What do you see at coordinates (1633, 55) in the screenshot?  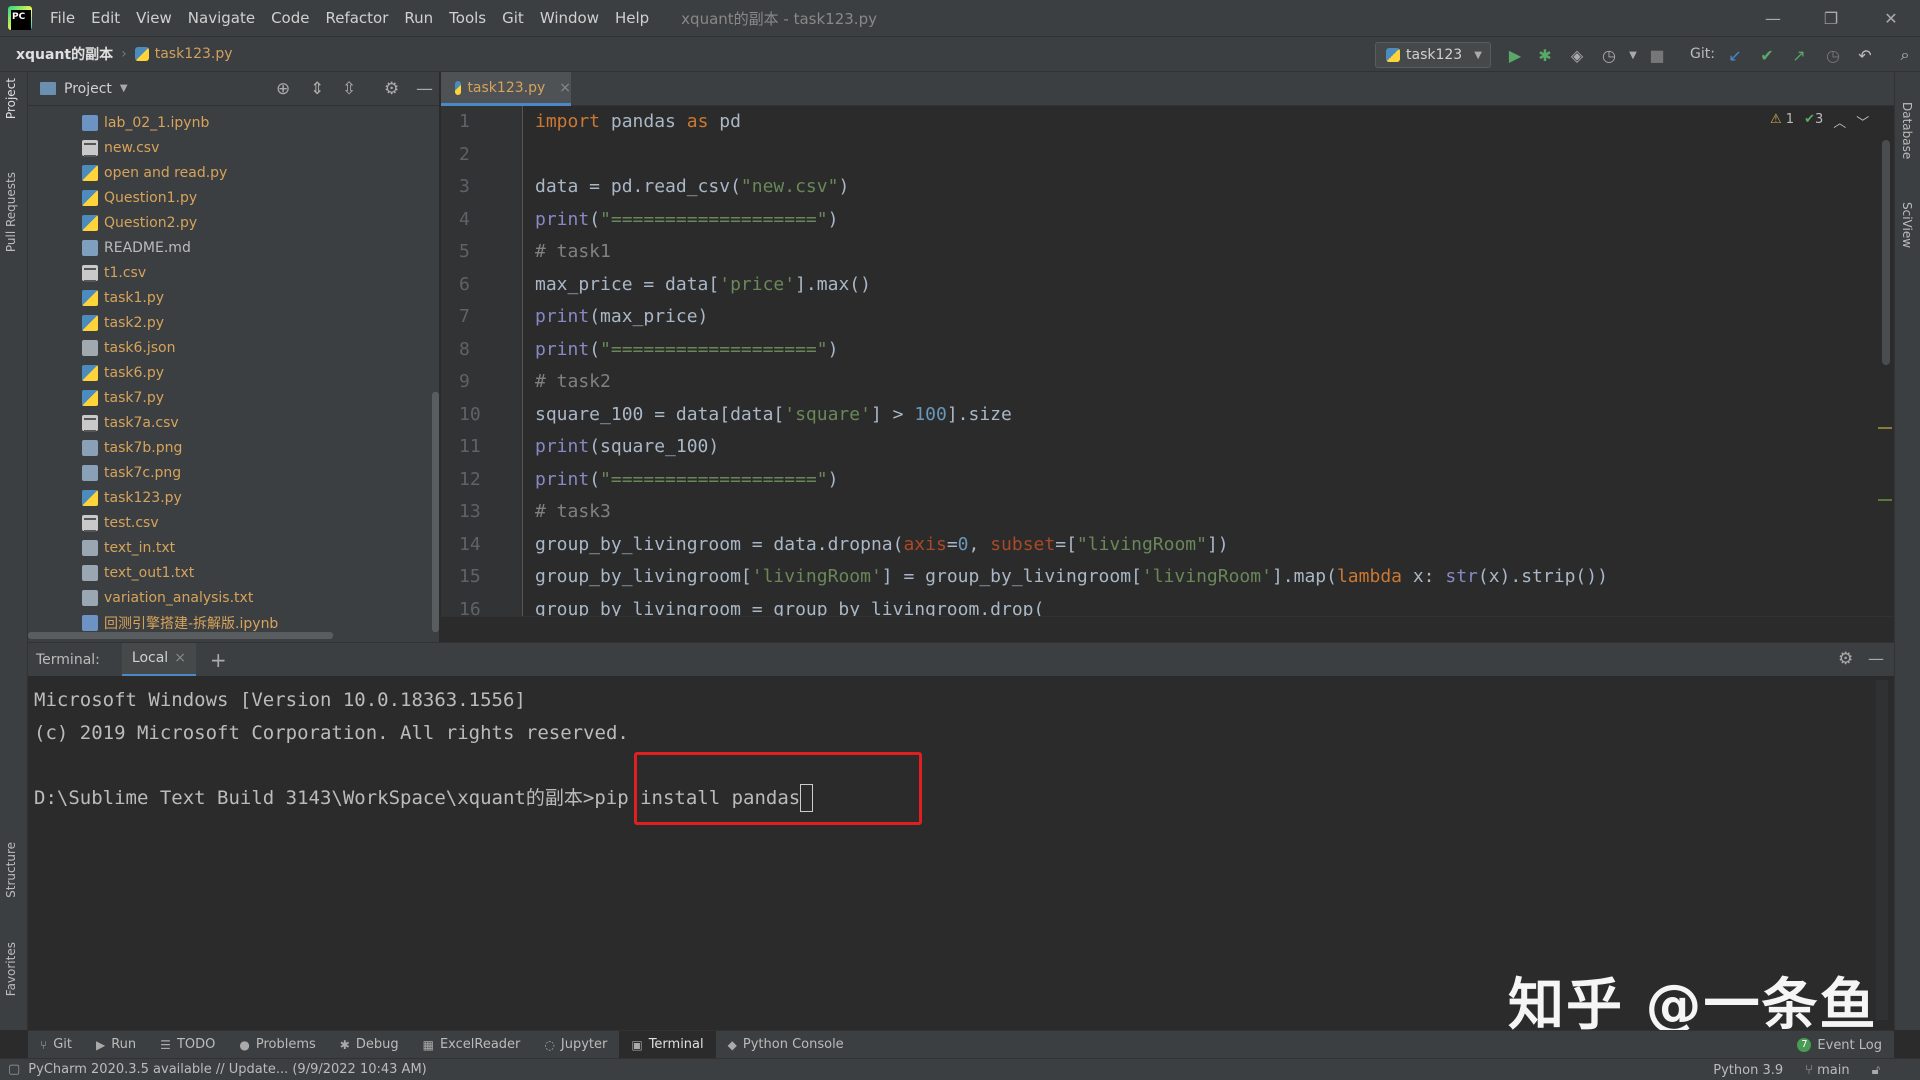 I see `more-run-chevron-icon: ▼` at bounding box center [1633, 55].